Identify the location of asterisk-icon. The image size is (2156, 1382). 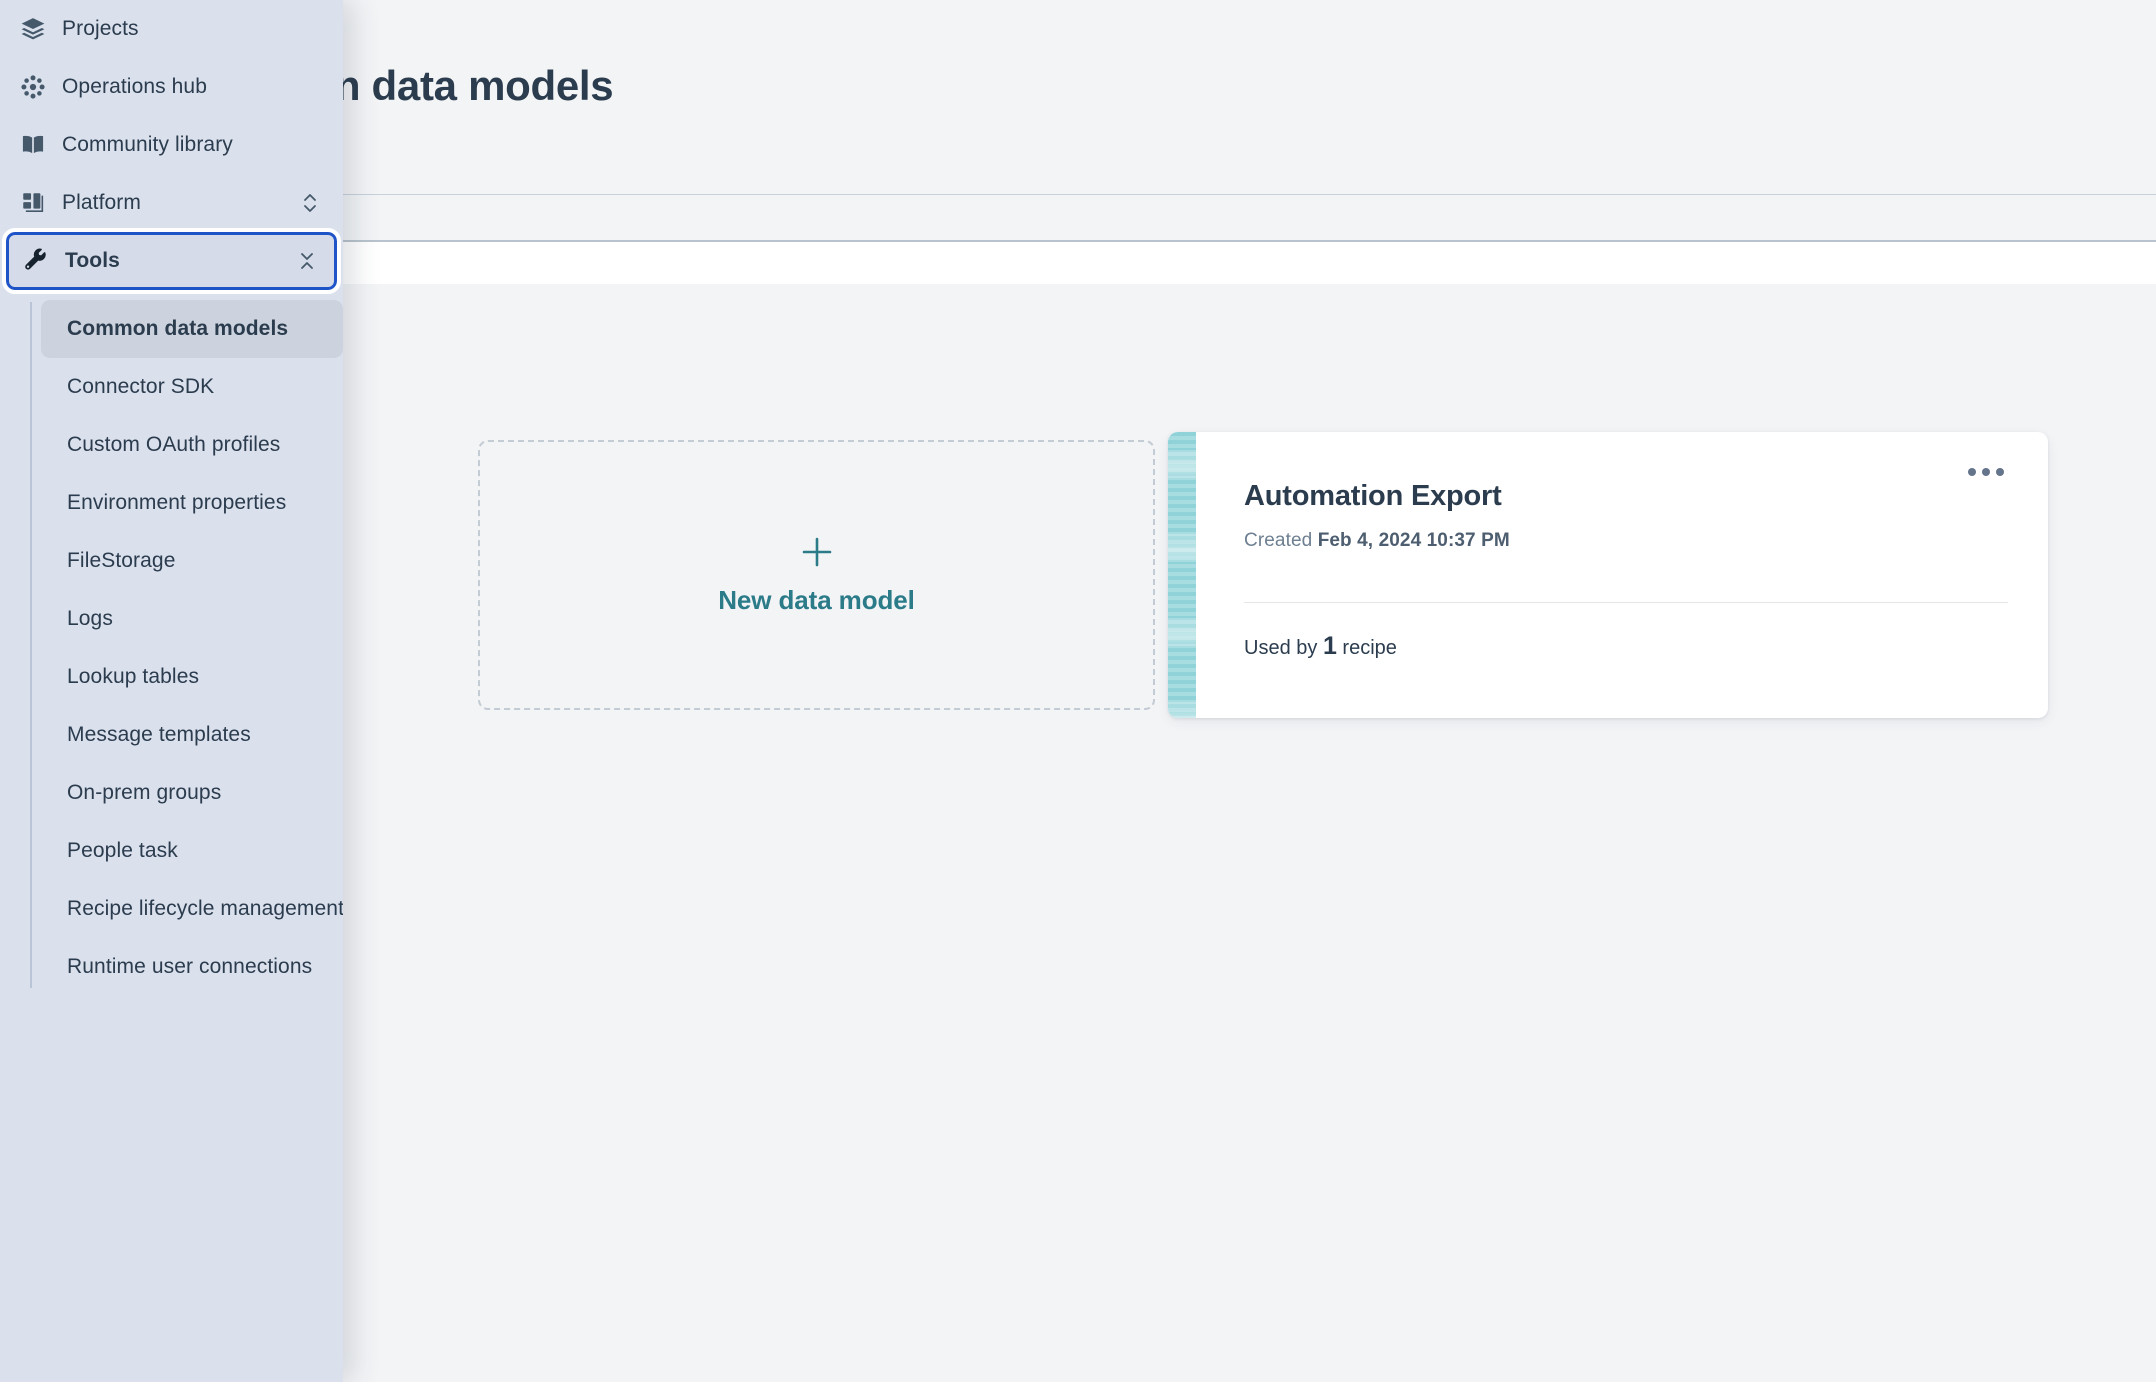
(33, 87).